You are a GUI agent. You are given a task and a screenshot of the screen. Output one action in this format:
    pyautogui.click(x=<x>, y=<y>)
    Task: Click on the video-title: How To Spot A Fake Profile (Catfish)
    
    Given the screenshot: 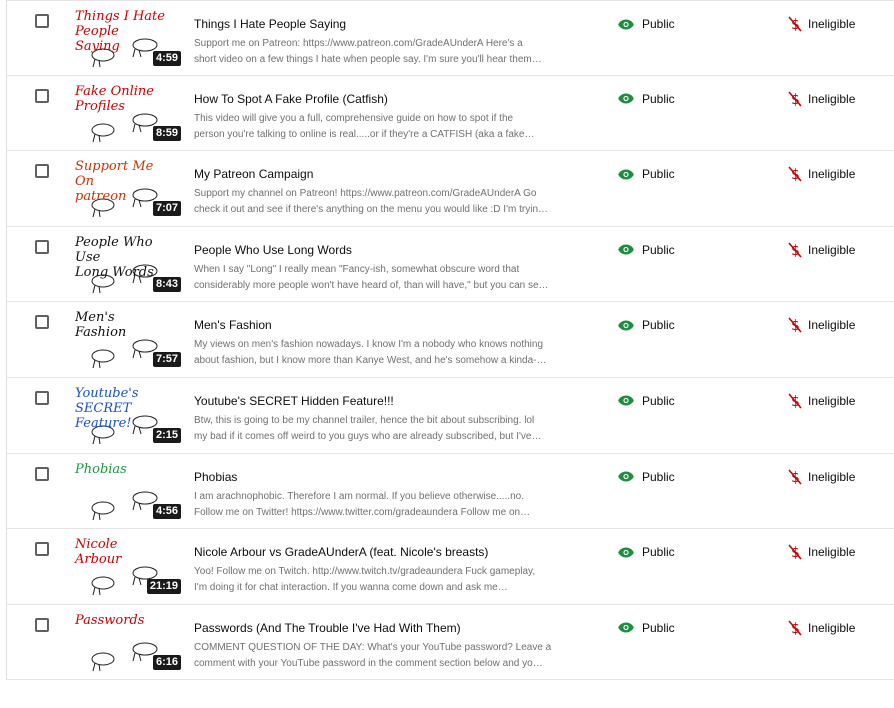 What is the action you would take?
    pyautogui.click(x=394, y=99)
    